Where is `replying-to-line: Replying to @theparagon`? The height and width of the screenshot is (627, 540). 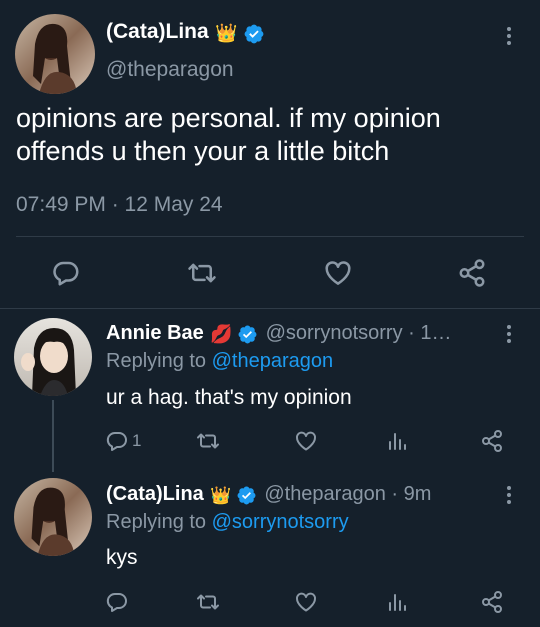 replying-to-line: Replying to @theparagon is located at coordinates (219, 361).